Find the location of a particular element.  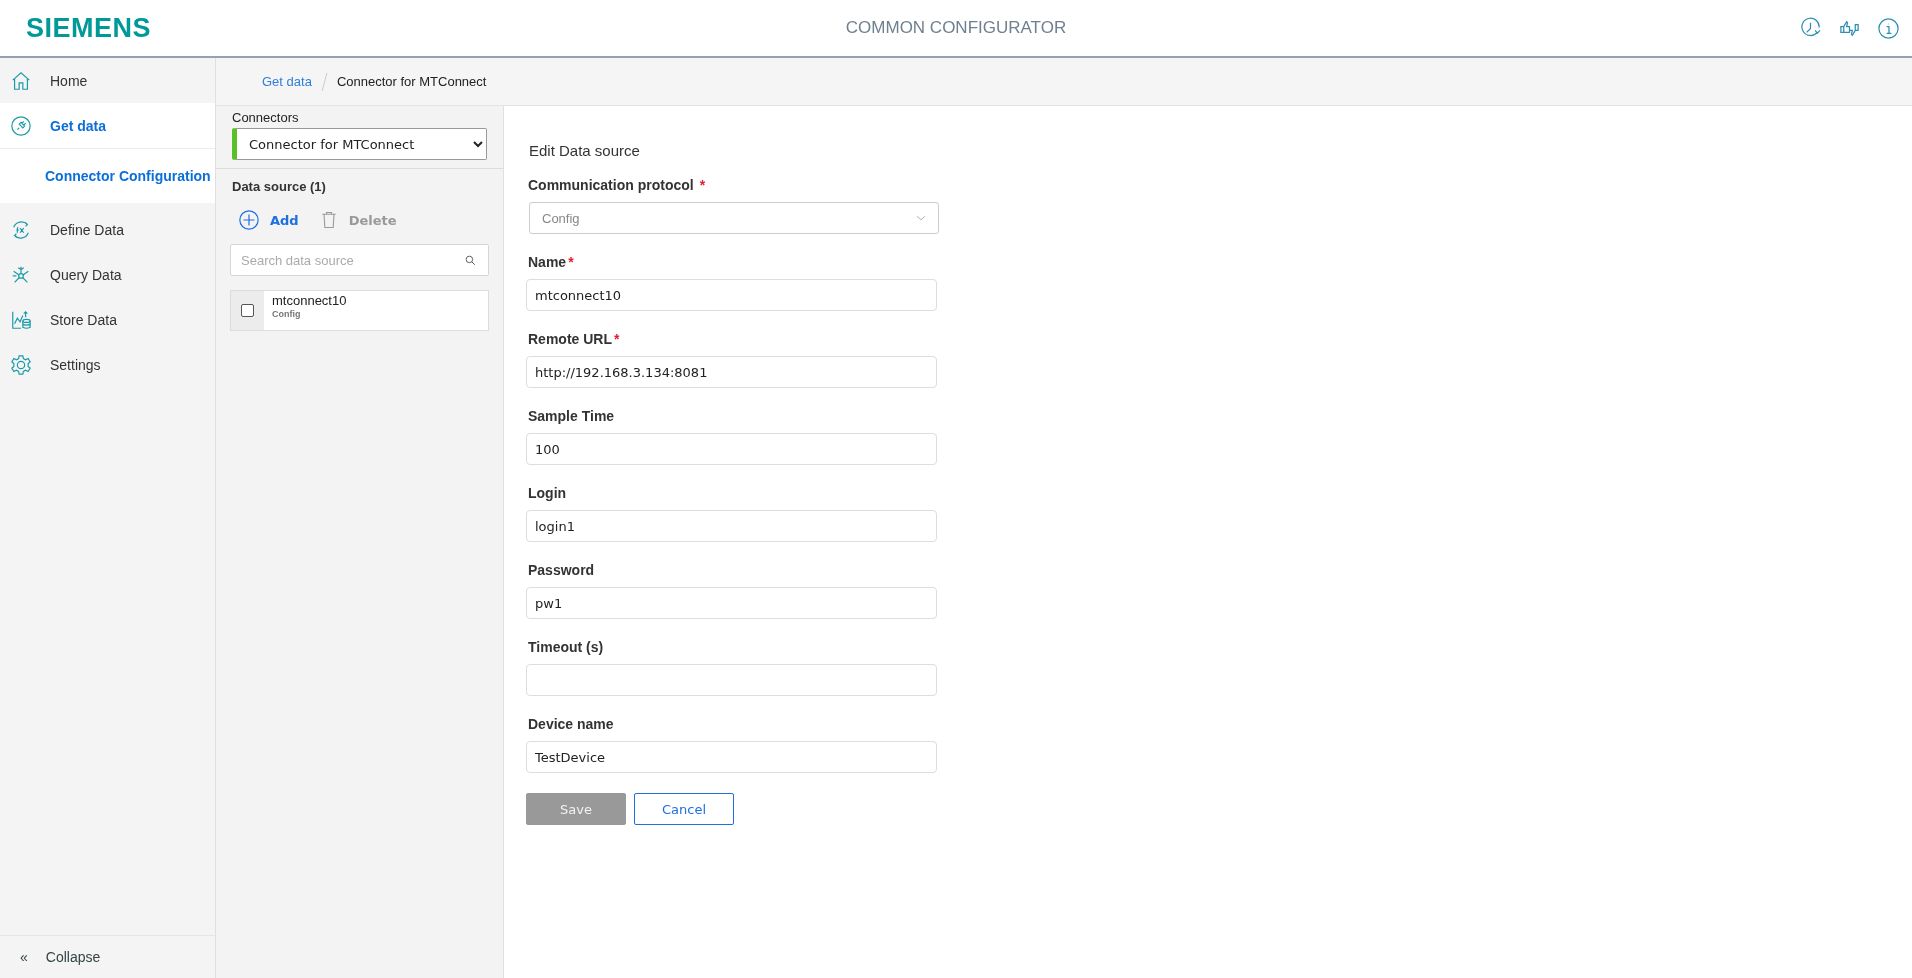

field-label: Remote URL* is located at coordinates (574, 339).